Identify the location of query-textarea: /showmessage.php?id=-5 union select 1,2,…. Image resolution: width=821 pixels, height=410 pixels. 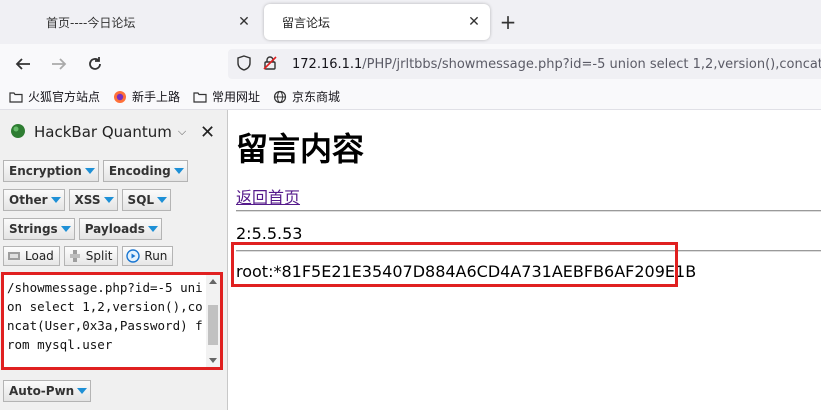
(112, 321).